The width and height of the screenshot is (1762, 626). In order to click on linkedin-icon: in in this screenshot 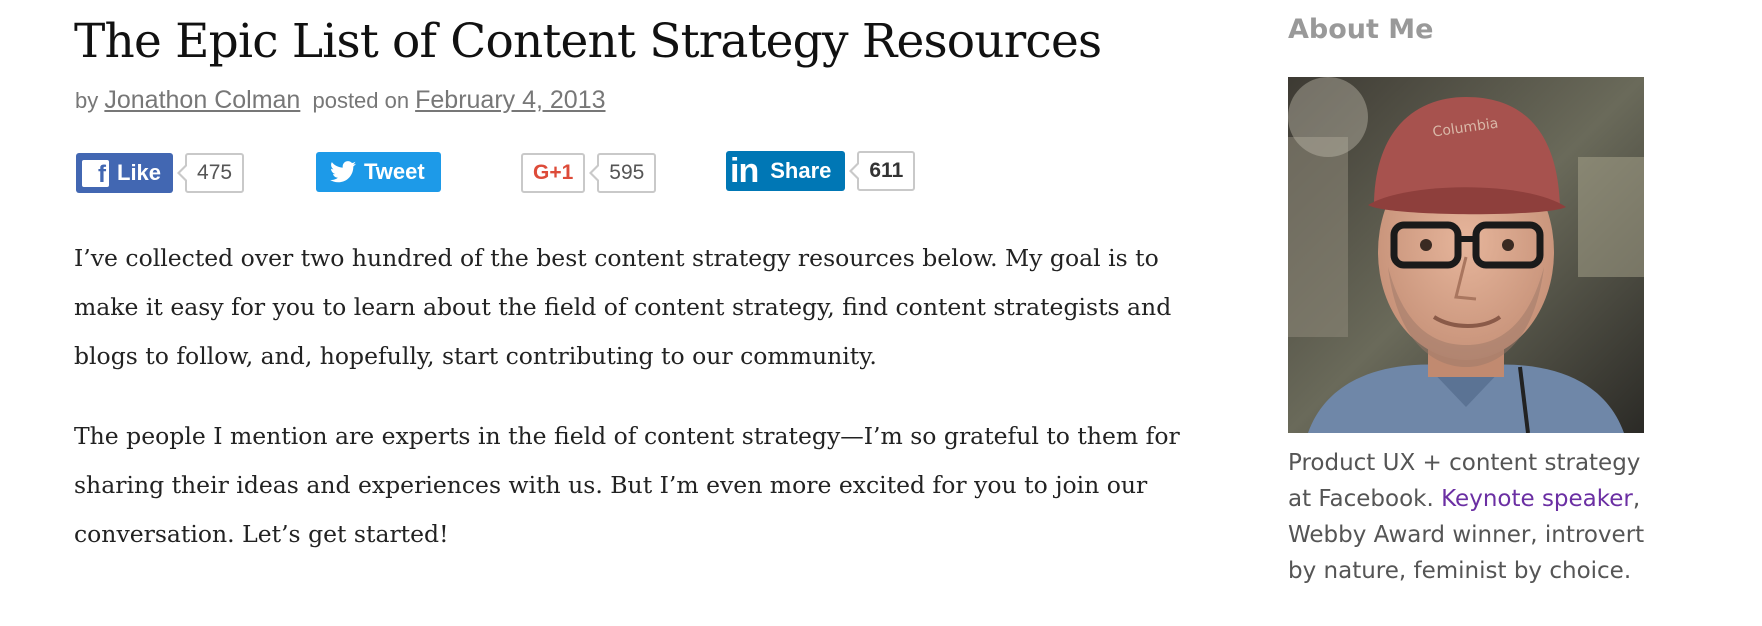, I will do `click(744, 171)`.